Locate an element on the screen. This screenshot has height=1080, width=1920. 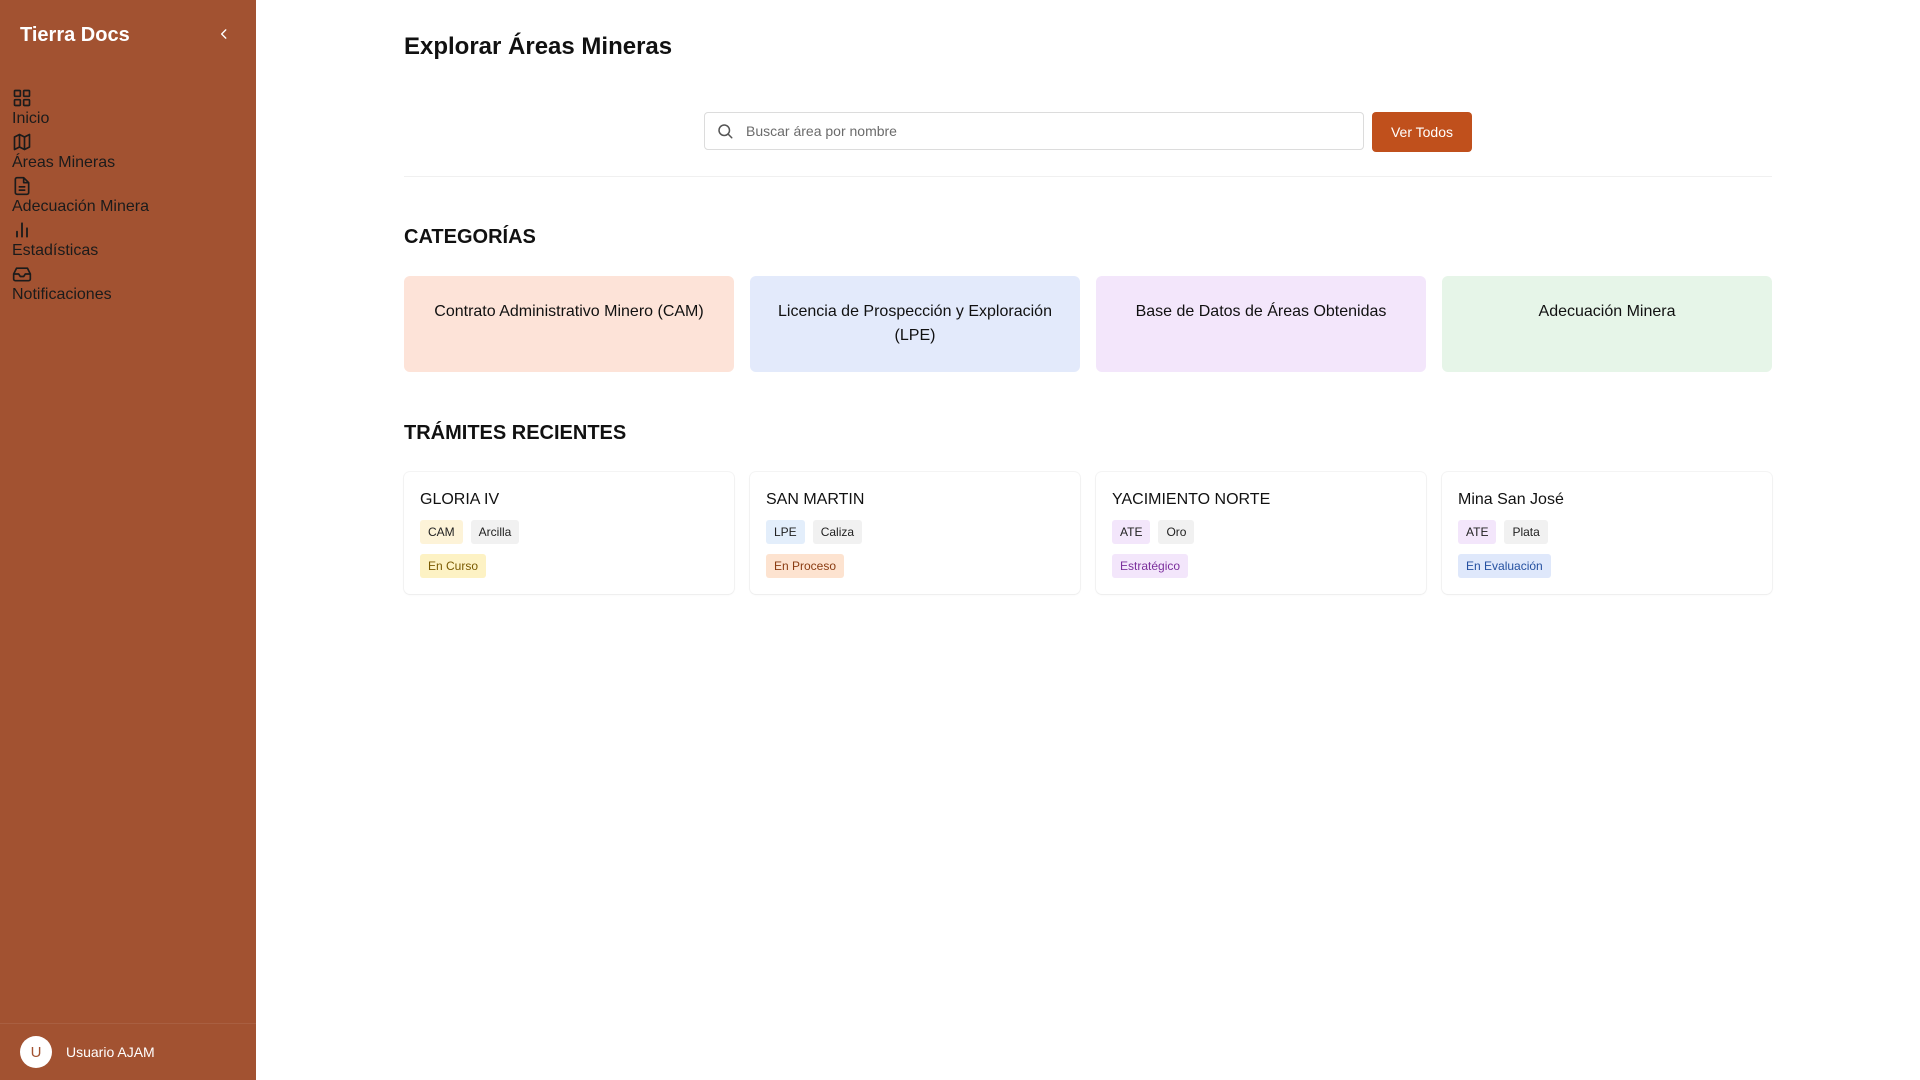
recent-card-tags: ATE Plata is located at coordinates (1607, 532).